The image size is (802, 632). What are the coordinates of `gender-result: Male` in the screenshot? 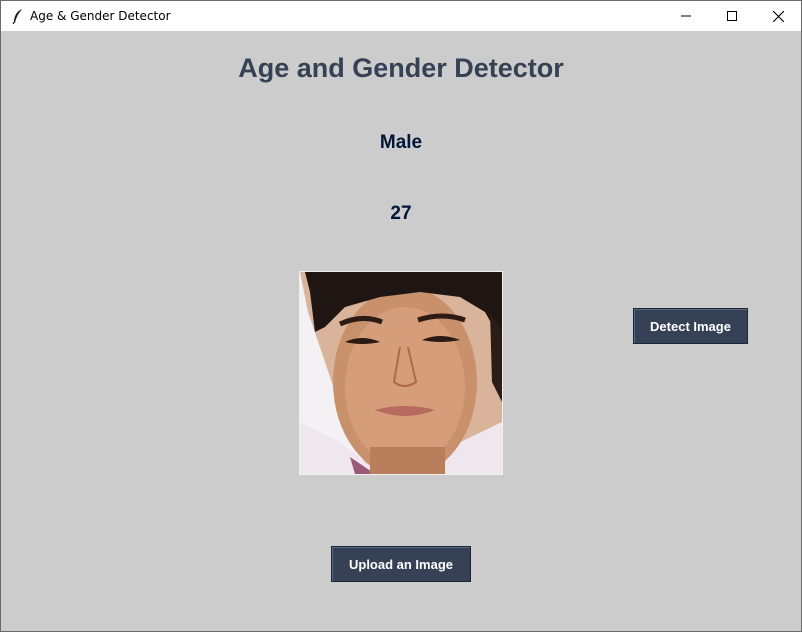 It's located at (401, 142).